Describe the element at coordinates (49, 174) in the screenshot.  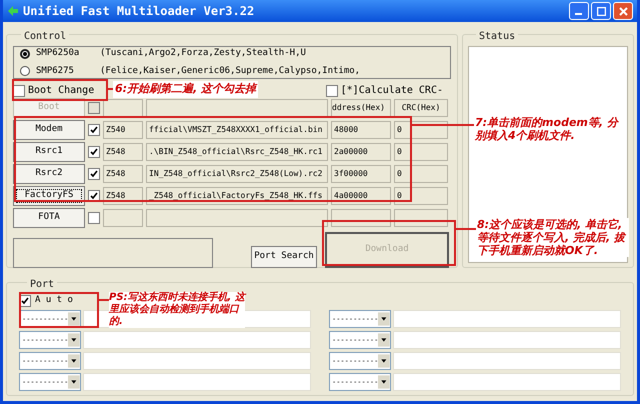
I see `file-button: Rsrc2` at that location.